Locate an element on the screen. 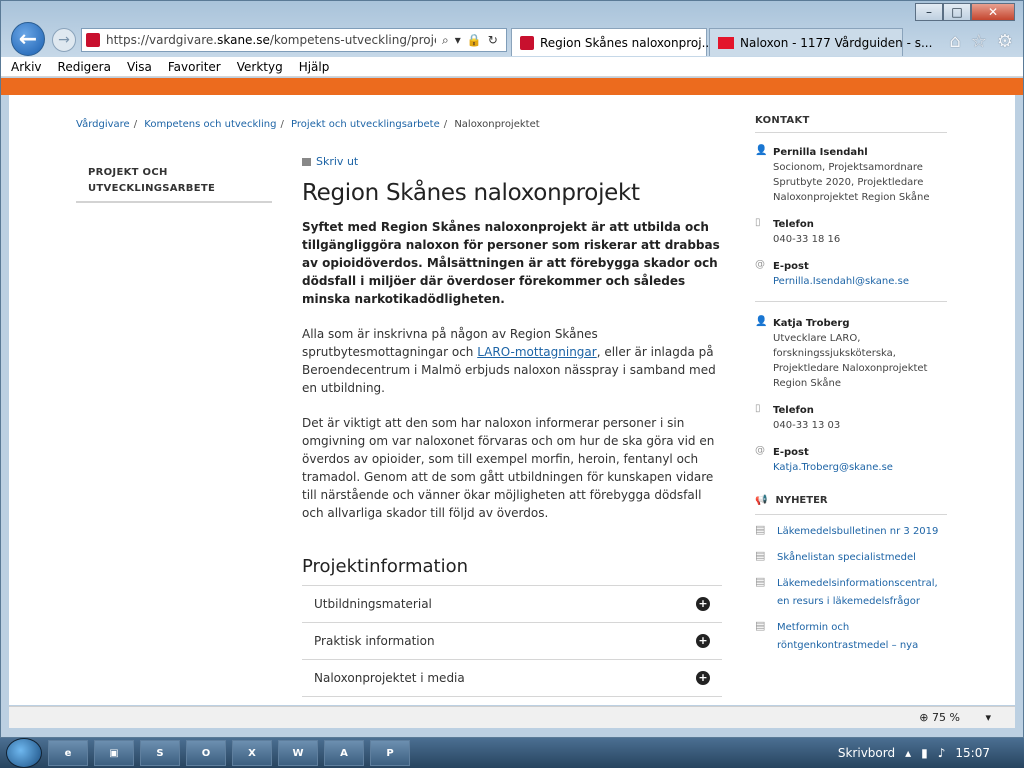 The width and height of the screenshot is (1024, 768). news-item: ▤ Läkemedelsbulletinen nr 3 2019 is located at coordinates (851, 532).